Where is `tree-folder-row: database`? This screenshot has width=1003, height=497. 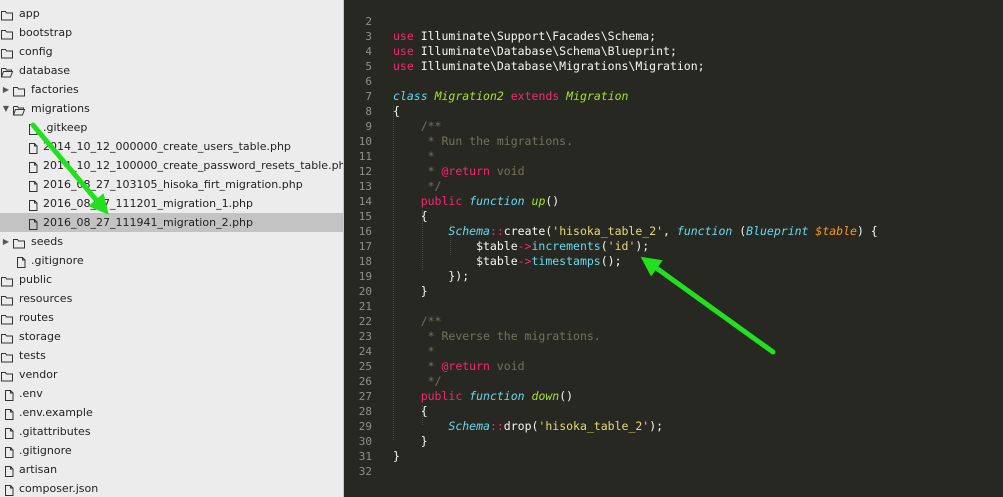
tree-folder-row: database is located at coordinates (171, 70).